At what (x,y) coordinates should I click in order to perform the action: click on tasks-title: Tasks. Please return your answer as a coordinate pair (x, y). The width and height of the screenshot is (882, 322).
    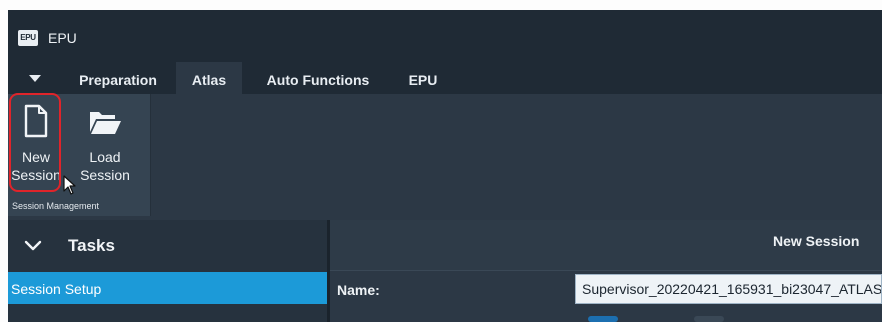
    Looking at the image, I should click on (91, 245).